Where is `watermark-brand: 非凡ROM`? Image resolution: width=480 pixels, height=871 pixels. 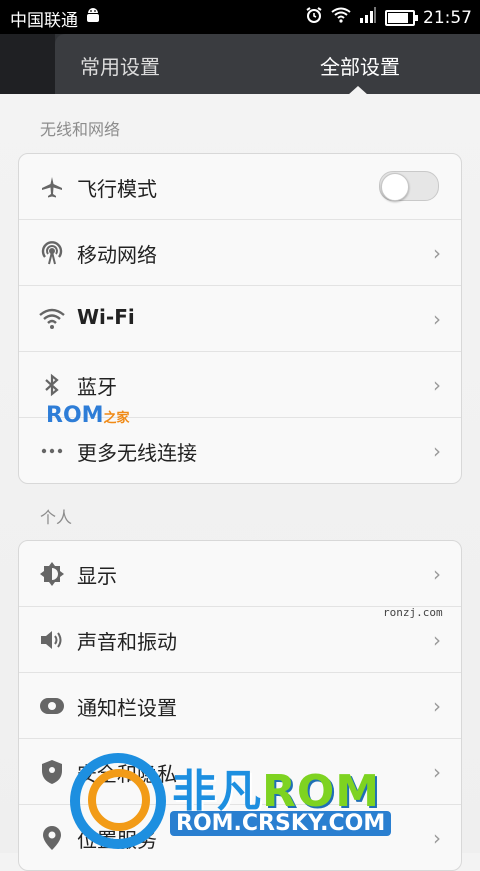 watermark-brand: 非凡ROM is located at coordinates (276, 787).